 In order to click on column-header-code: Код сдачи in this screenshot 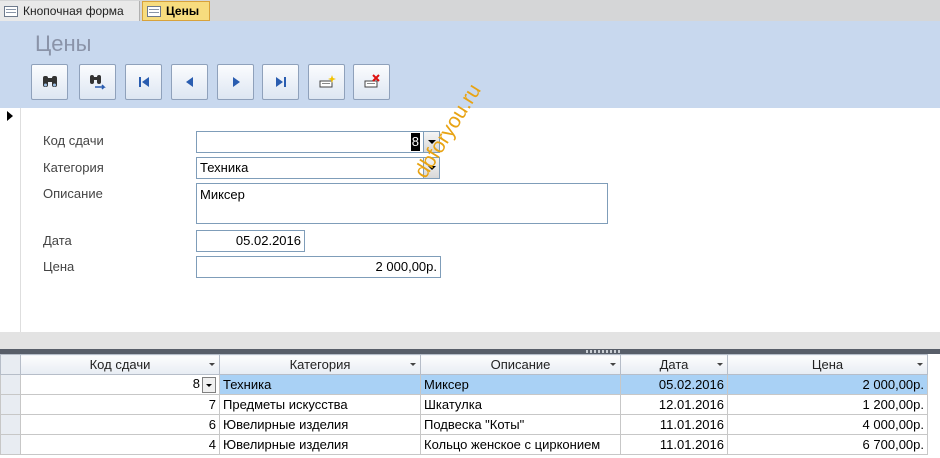, I will do `click(120, 364)`.